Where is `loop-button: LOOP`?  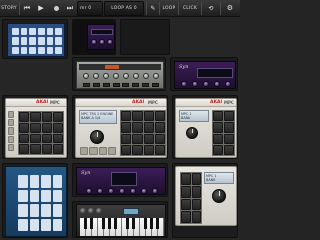 loop-button: LOOP is located at coordinates (169, 8).